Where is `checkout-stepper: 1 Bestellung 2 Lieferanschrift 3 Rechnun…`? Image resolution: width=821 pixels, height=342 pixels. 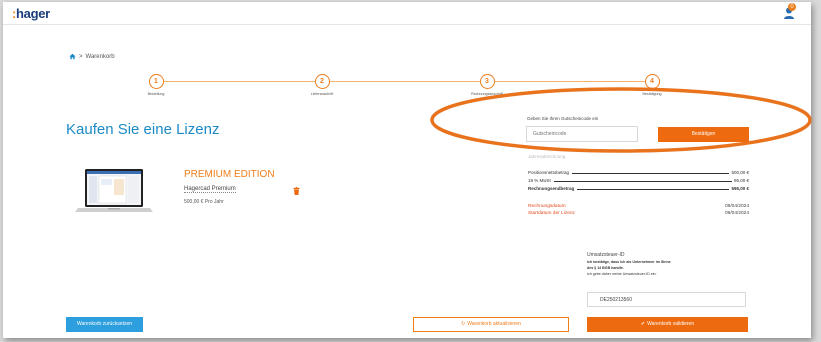
checkout-stepper: 1 Bestellung 2 Lieferanschrift 3 Rechnun… is located at coordinates (407, 89).